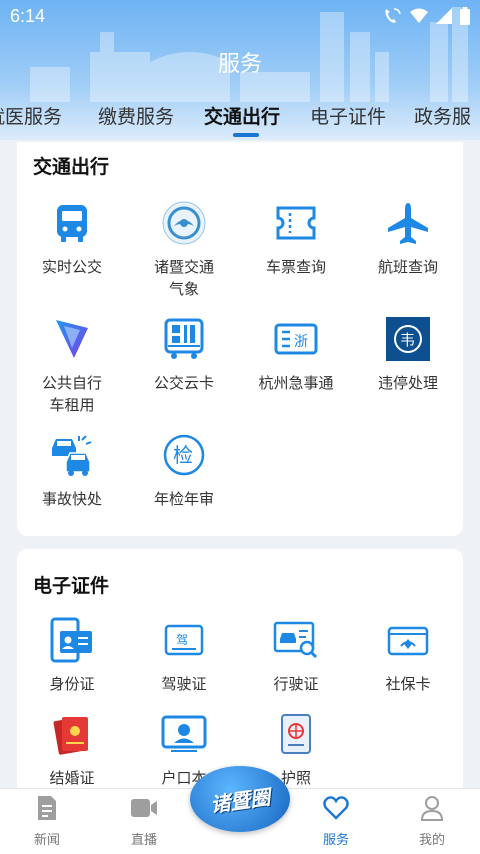  What do you see at coordinates (408, 640) in the screenshot?
I see `social-security-icon` at bounding box center [408, 640].